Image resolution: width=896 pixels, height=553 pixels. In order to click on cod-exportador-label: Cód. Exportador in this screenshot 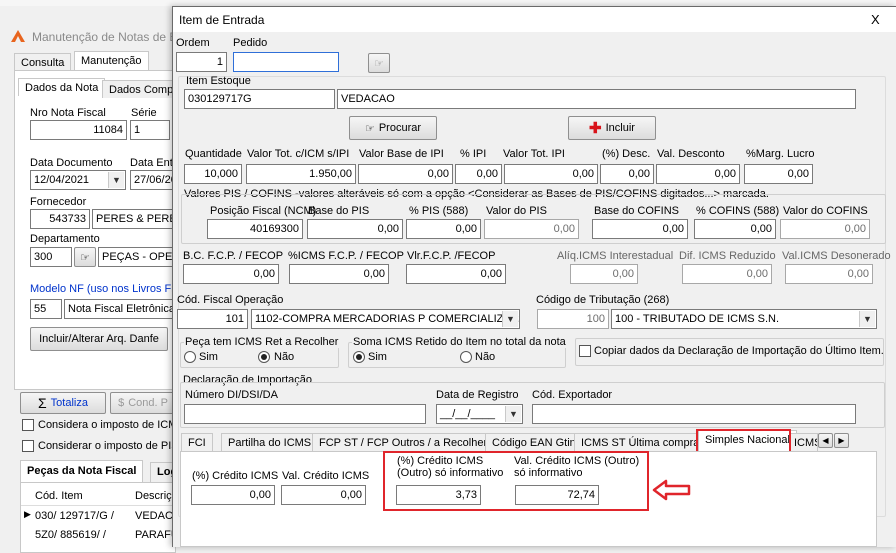, I will do `click(572, 395)`.